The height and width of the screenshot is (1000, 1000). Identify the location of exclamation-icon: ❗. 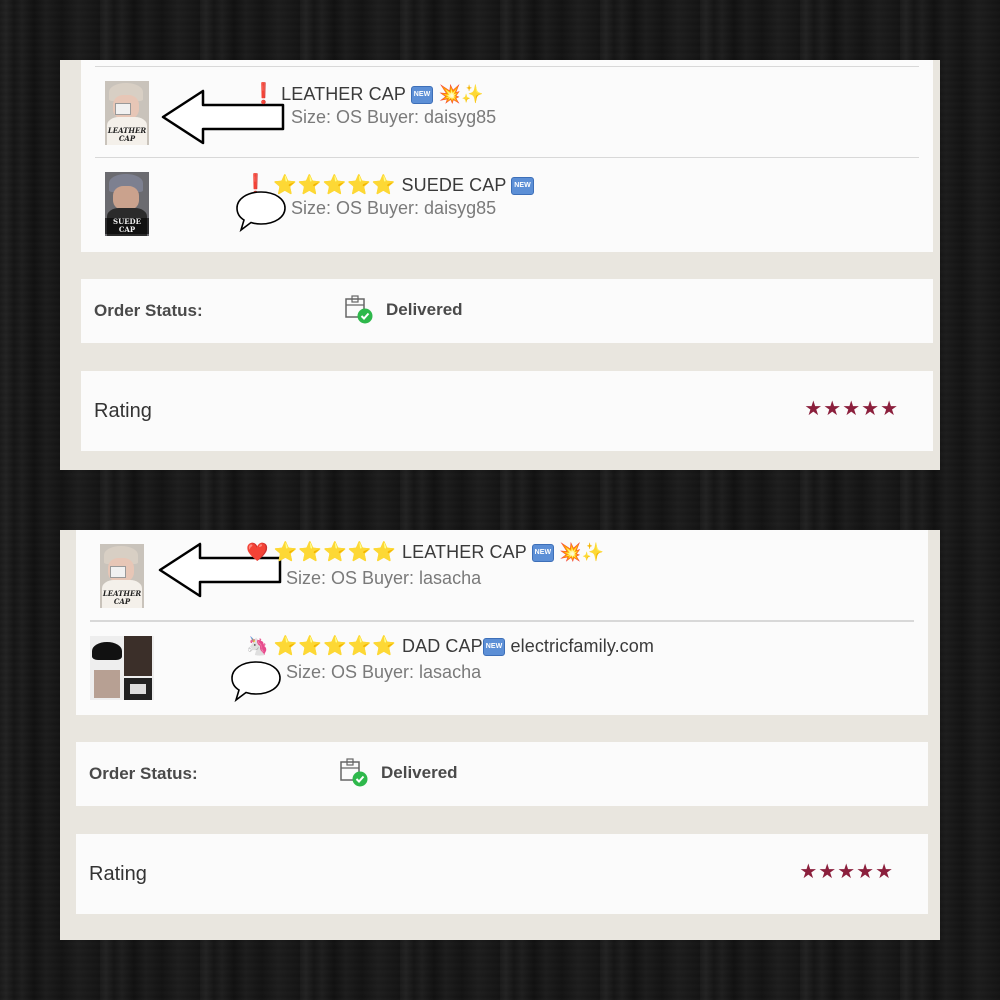
(264, 94).